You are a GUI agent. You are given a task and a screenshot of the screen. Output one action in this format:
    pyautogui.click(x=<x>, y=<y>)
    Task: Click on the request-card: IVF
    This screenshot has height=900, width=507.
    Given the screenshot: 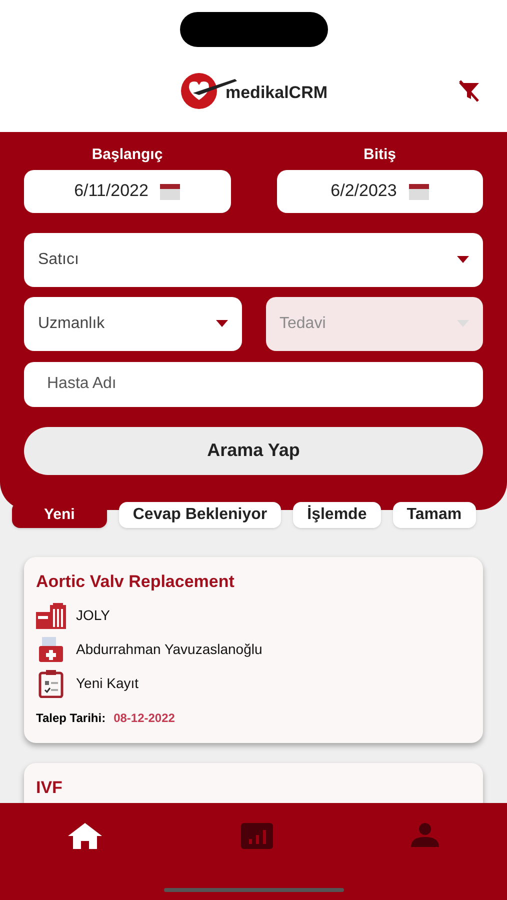 What is the action you would take?
    pyautogui.click(x=253, y=784)
    